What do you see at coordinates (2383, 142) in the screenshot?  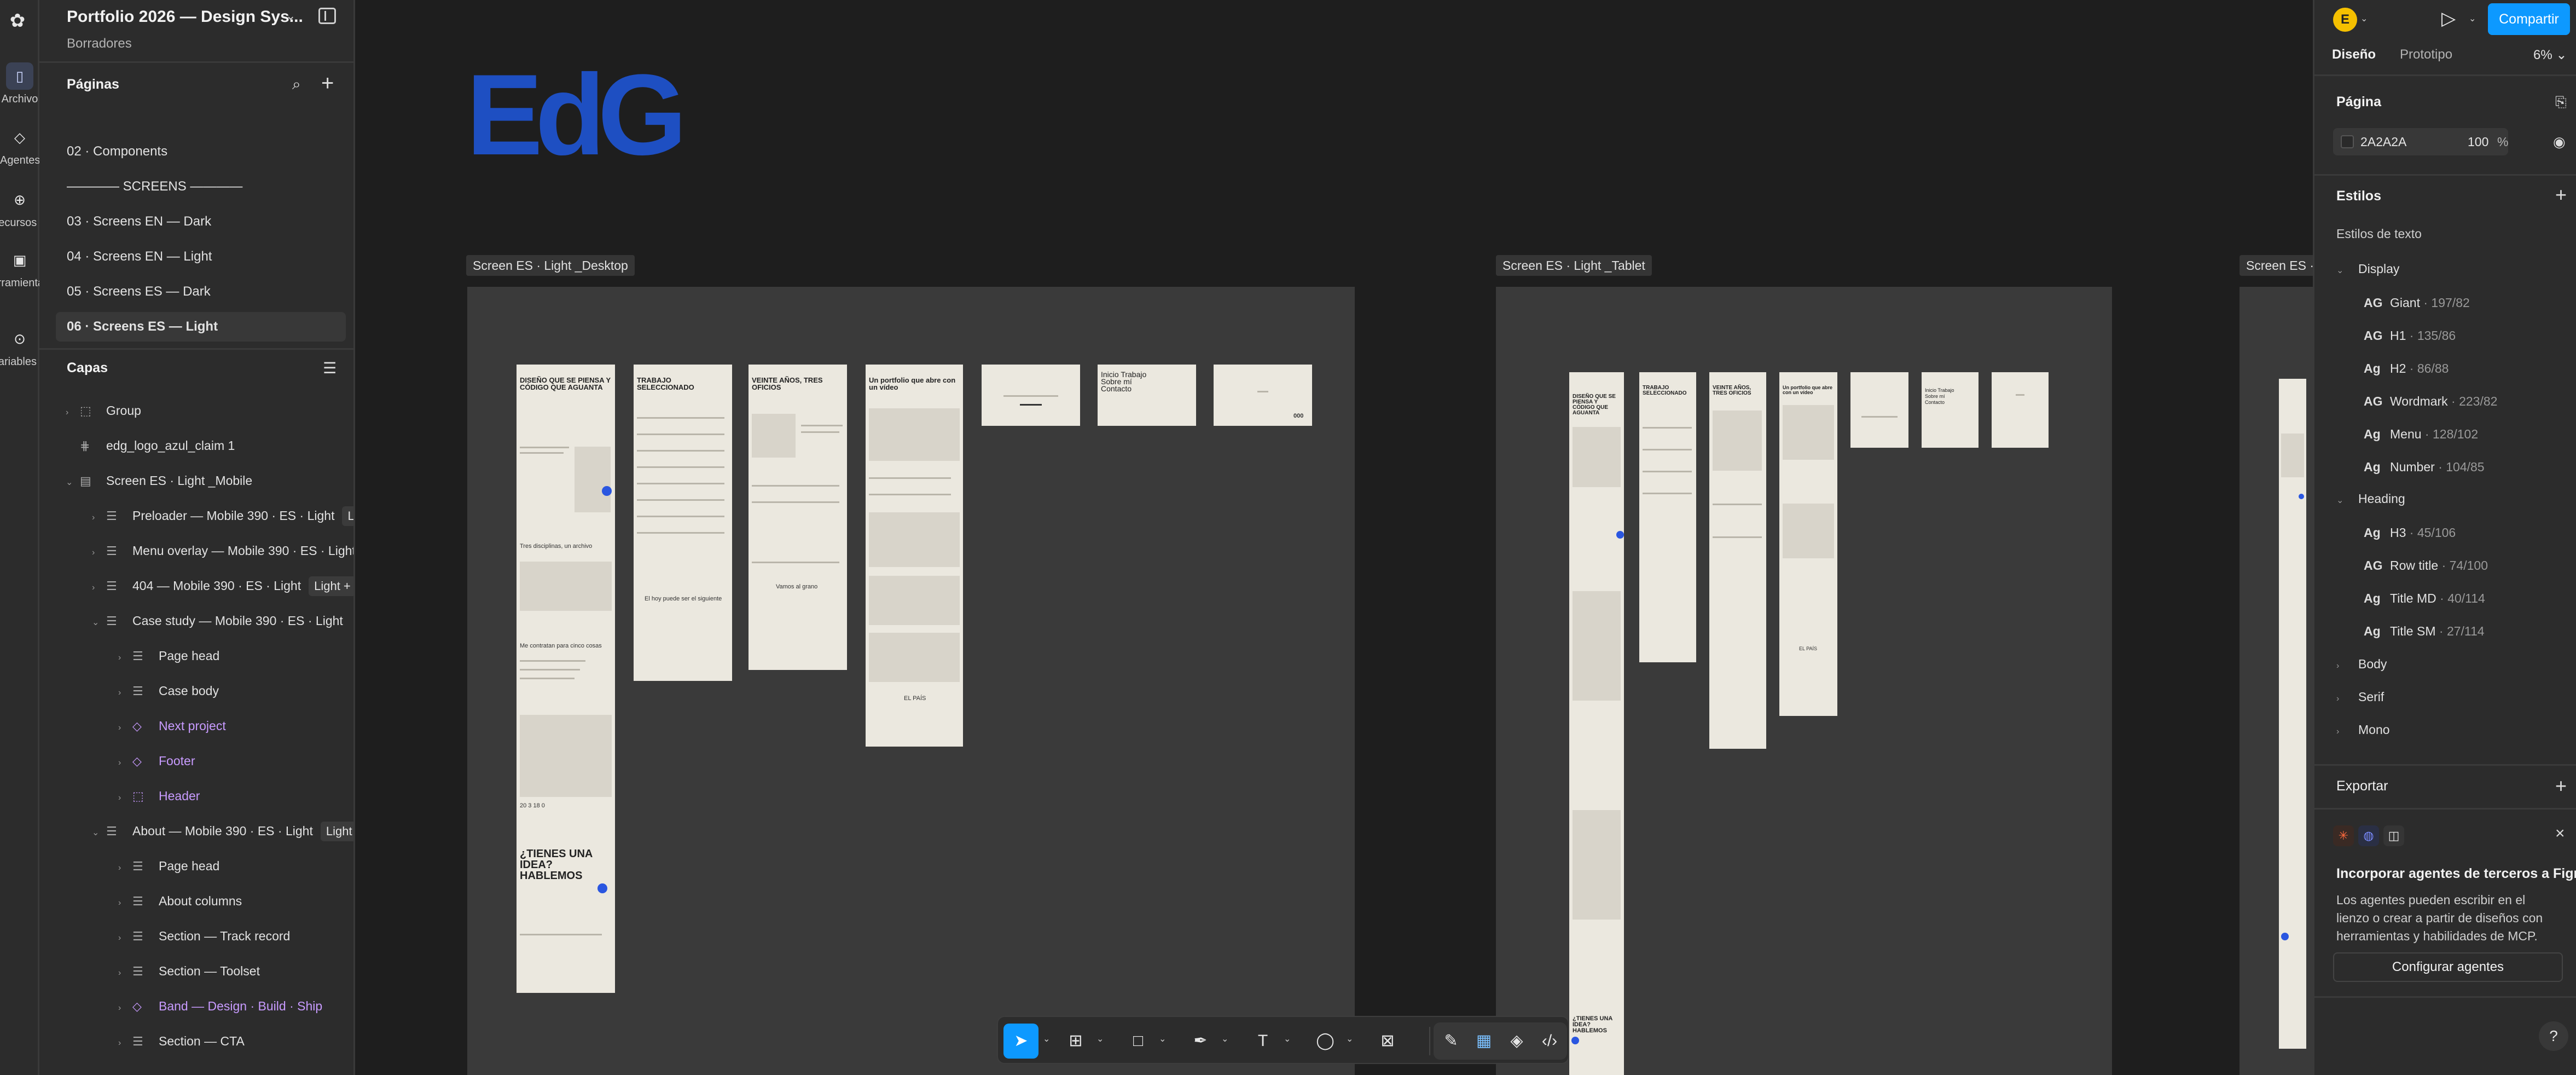 I see `color-hex-value: 2A2A2A` at bounding box center [2383, 142].